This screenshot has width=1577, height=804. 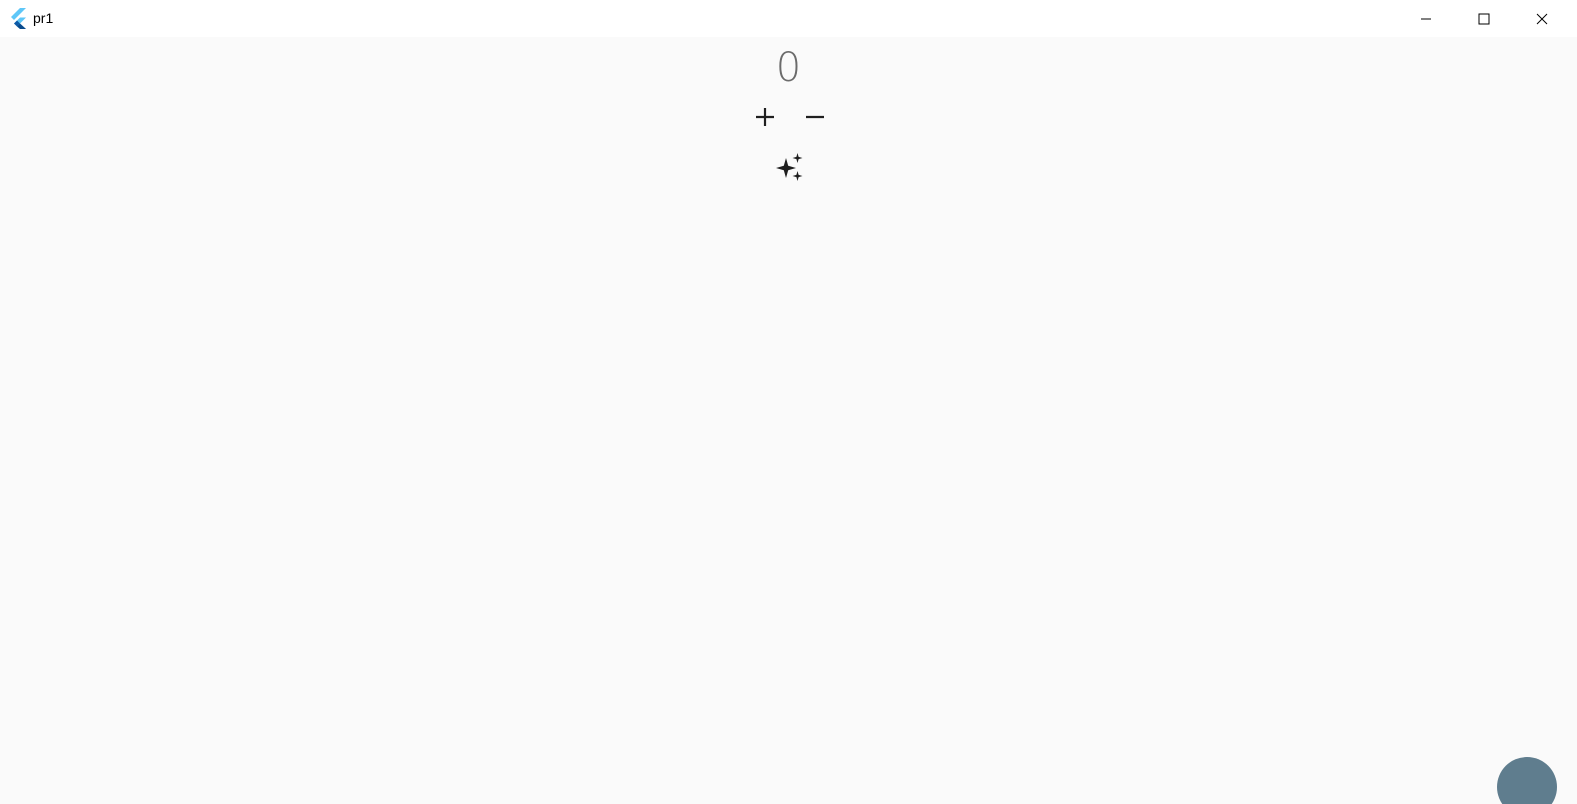 I want to click on plus-icon, so click(x=765, y=117).